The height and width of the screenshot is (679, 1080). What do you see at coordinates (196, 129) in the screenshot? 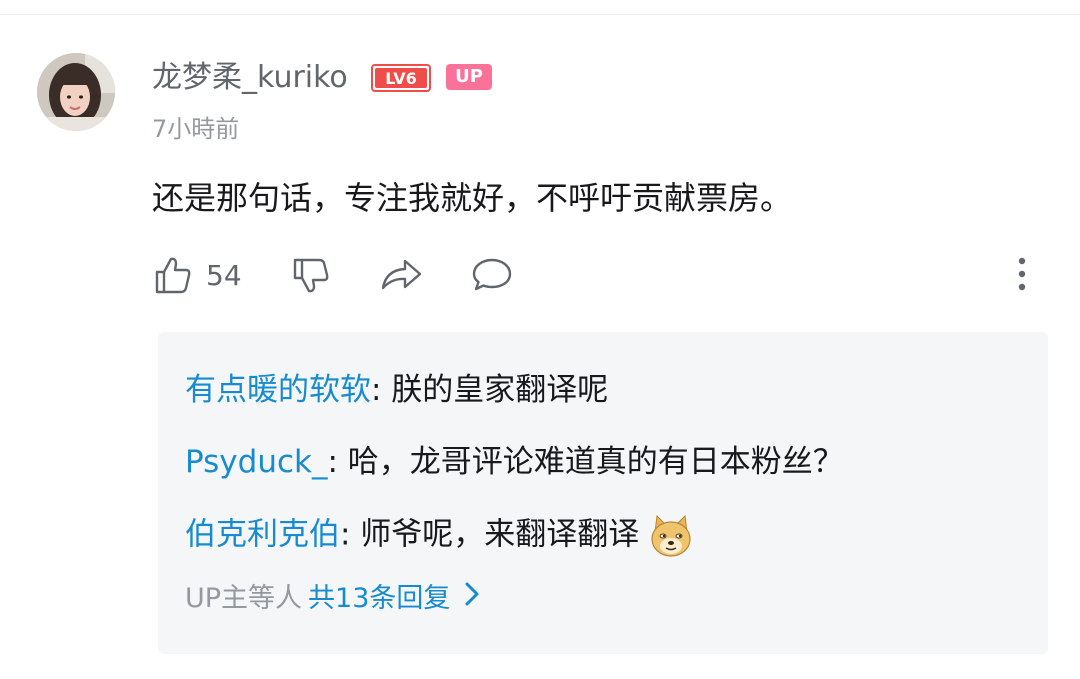
I see `comment-timestamp: 7小時前` at bounding box center [196, 129].